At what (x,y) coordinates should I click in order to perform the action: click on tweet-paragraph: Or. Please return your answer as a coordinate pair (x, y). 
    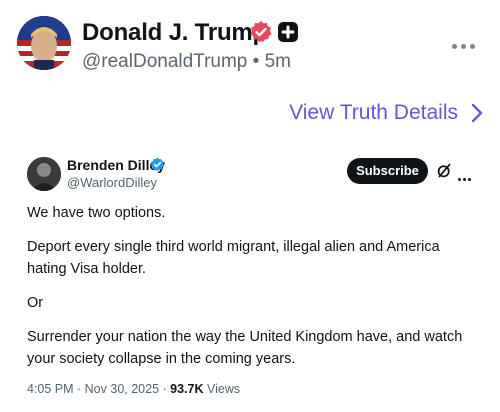
    Looking at the image, I should click on (35, 303).